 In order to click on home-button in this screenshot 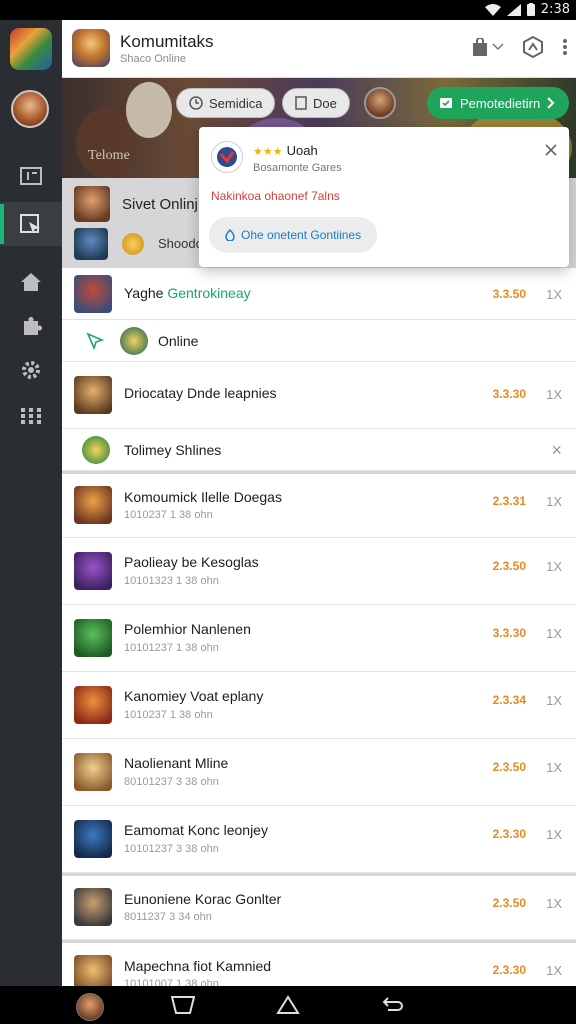, I will do `click(288, 1005)`.